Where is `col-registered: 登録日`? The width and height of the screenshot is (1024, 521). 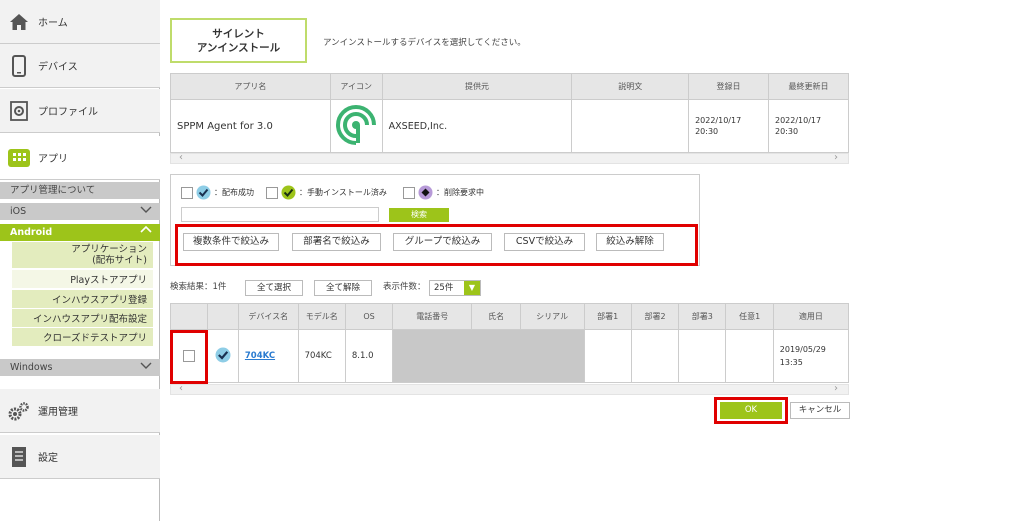
col-registered: 登録日 is located at coordinates (728, 86).